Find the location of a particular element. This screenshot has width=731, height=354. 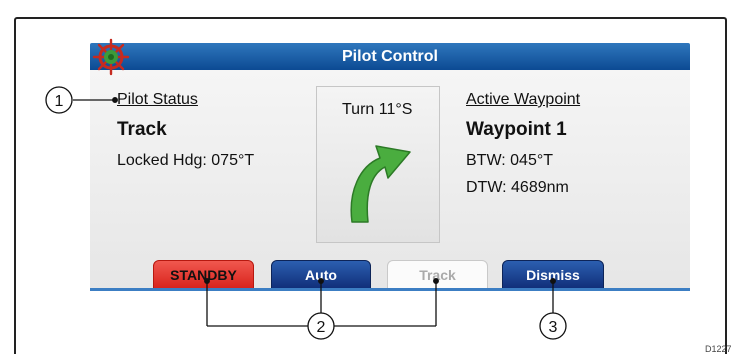

distance-to-waypoint: DTW: 4689nm is located at coordinates (517, 187).